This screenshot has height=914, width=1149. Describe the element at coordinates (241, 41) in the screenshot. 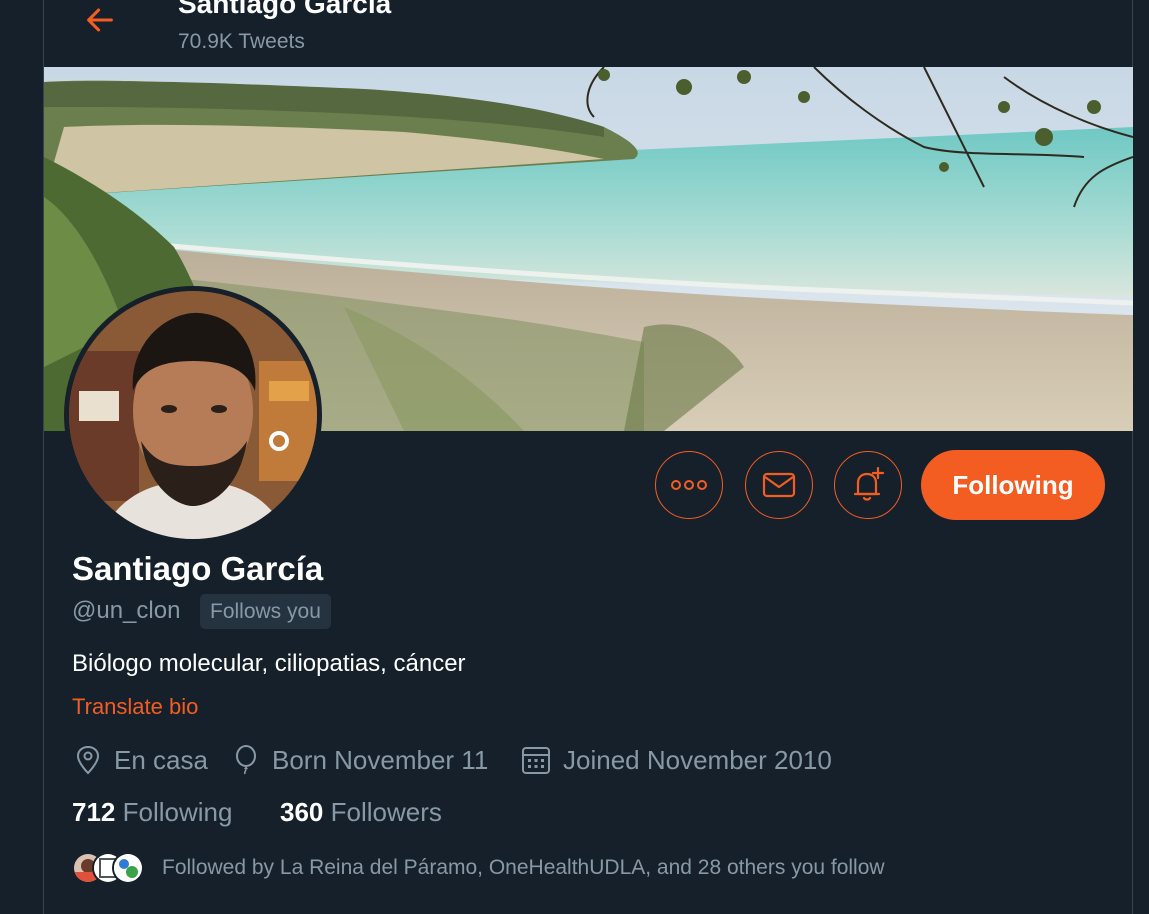

I see `tweet-count: 70.9K Tweets` at that location.